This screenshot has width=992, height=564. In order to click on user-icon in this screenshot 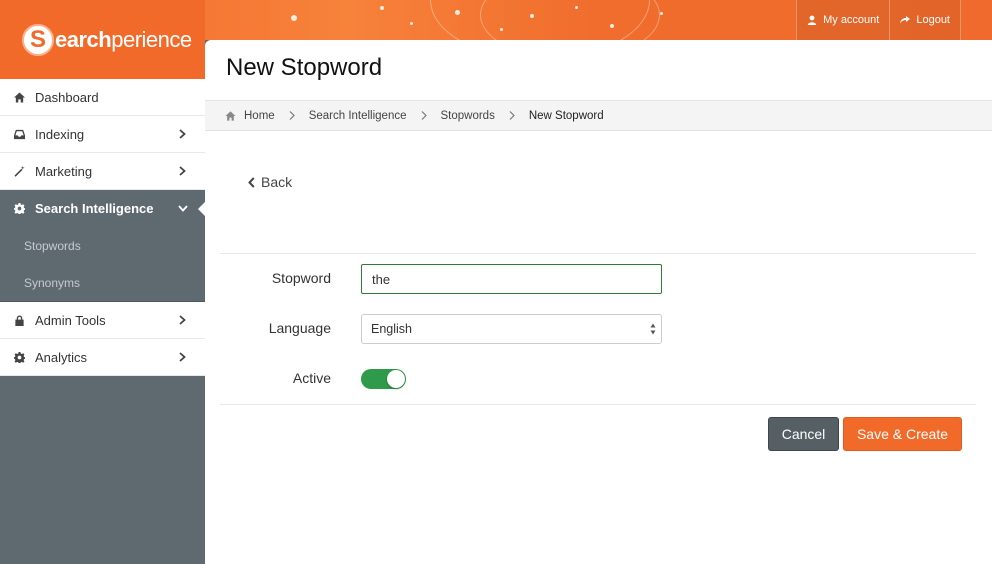, I will do `click(812, 20)`.